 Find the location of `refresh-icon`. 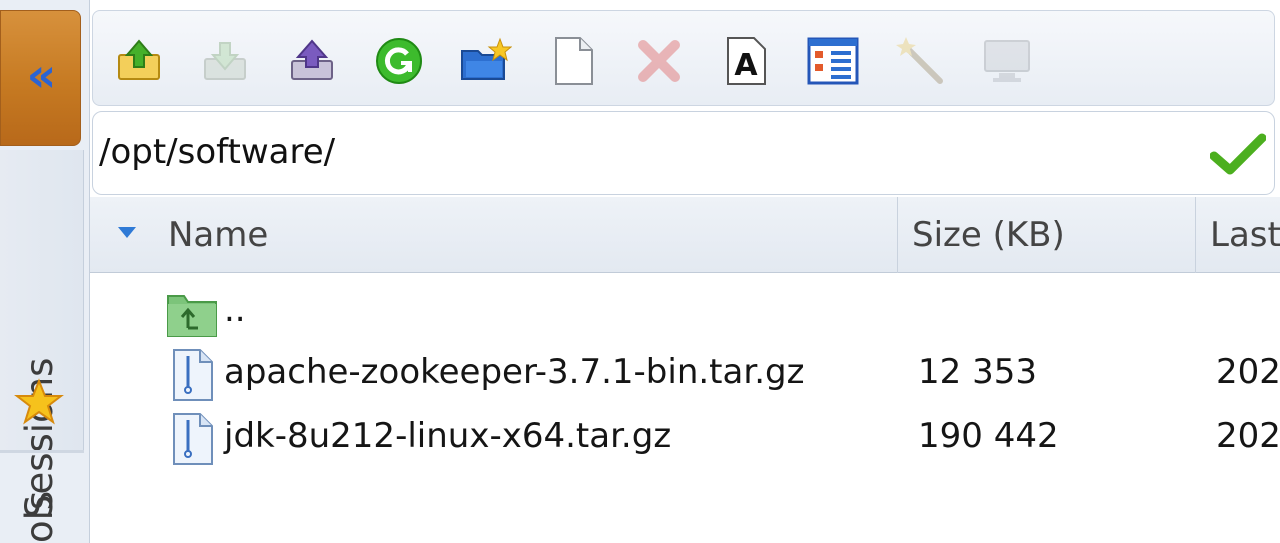

refresh-icon is located at coordinates (399, 61).